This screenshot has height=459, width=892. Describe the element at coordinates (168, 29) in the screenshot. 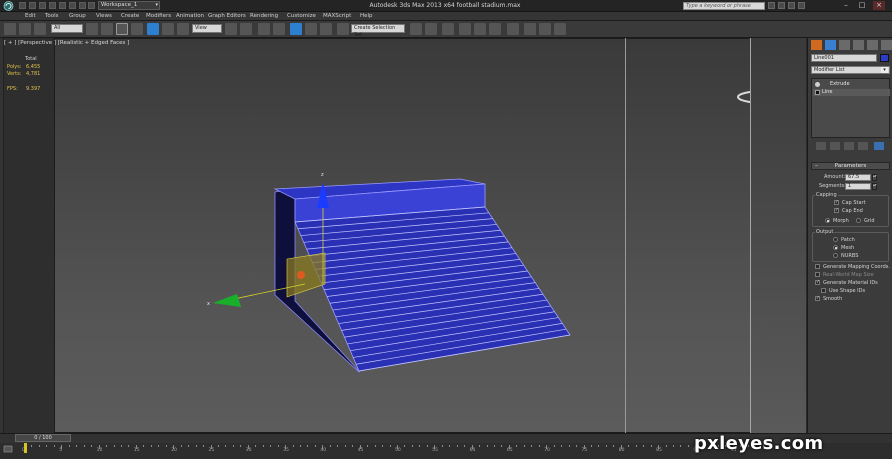

I see `select-and-rotate-icon` at that location.